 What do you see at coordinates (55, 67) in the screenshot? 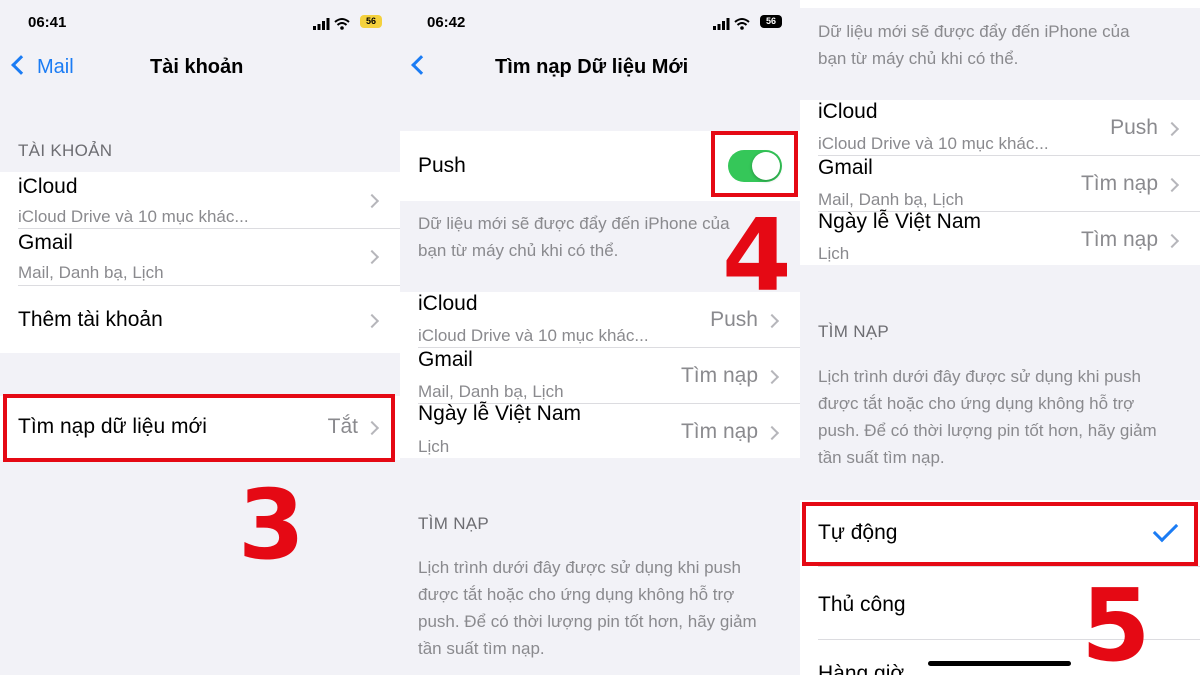
I see `back-button: Mail` at bounding box center [55, 67].